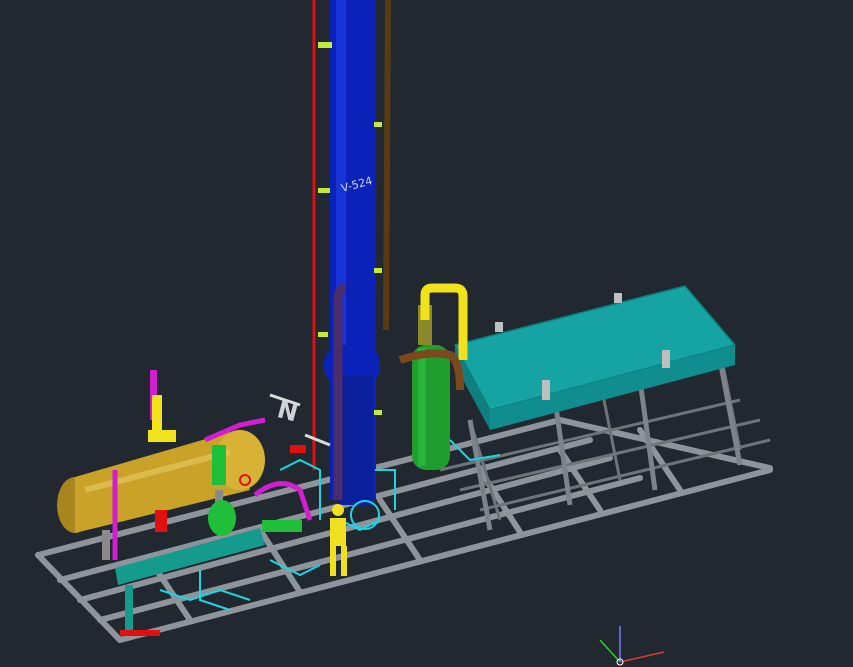 This screenshot has width=853, height=667. Describe the element at coordinates (387, 165) in the screenshot. I see `brown-riser` at that location.